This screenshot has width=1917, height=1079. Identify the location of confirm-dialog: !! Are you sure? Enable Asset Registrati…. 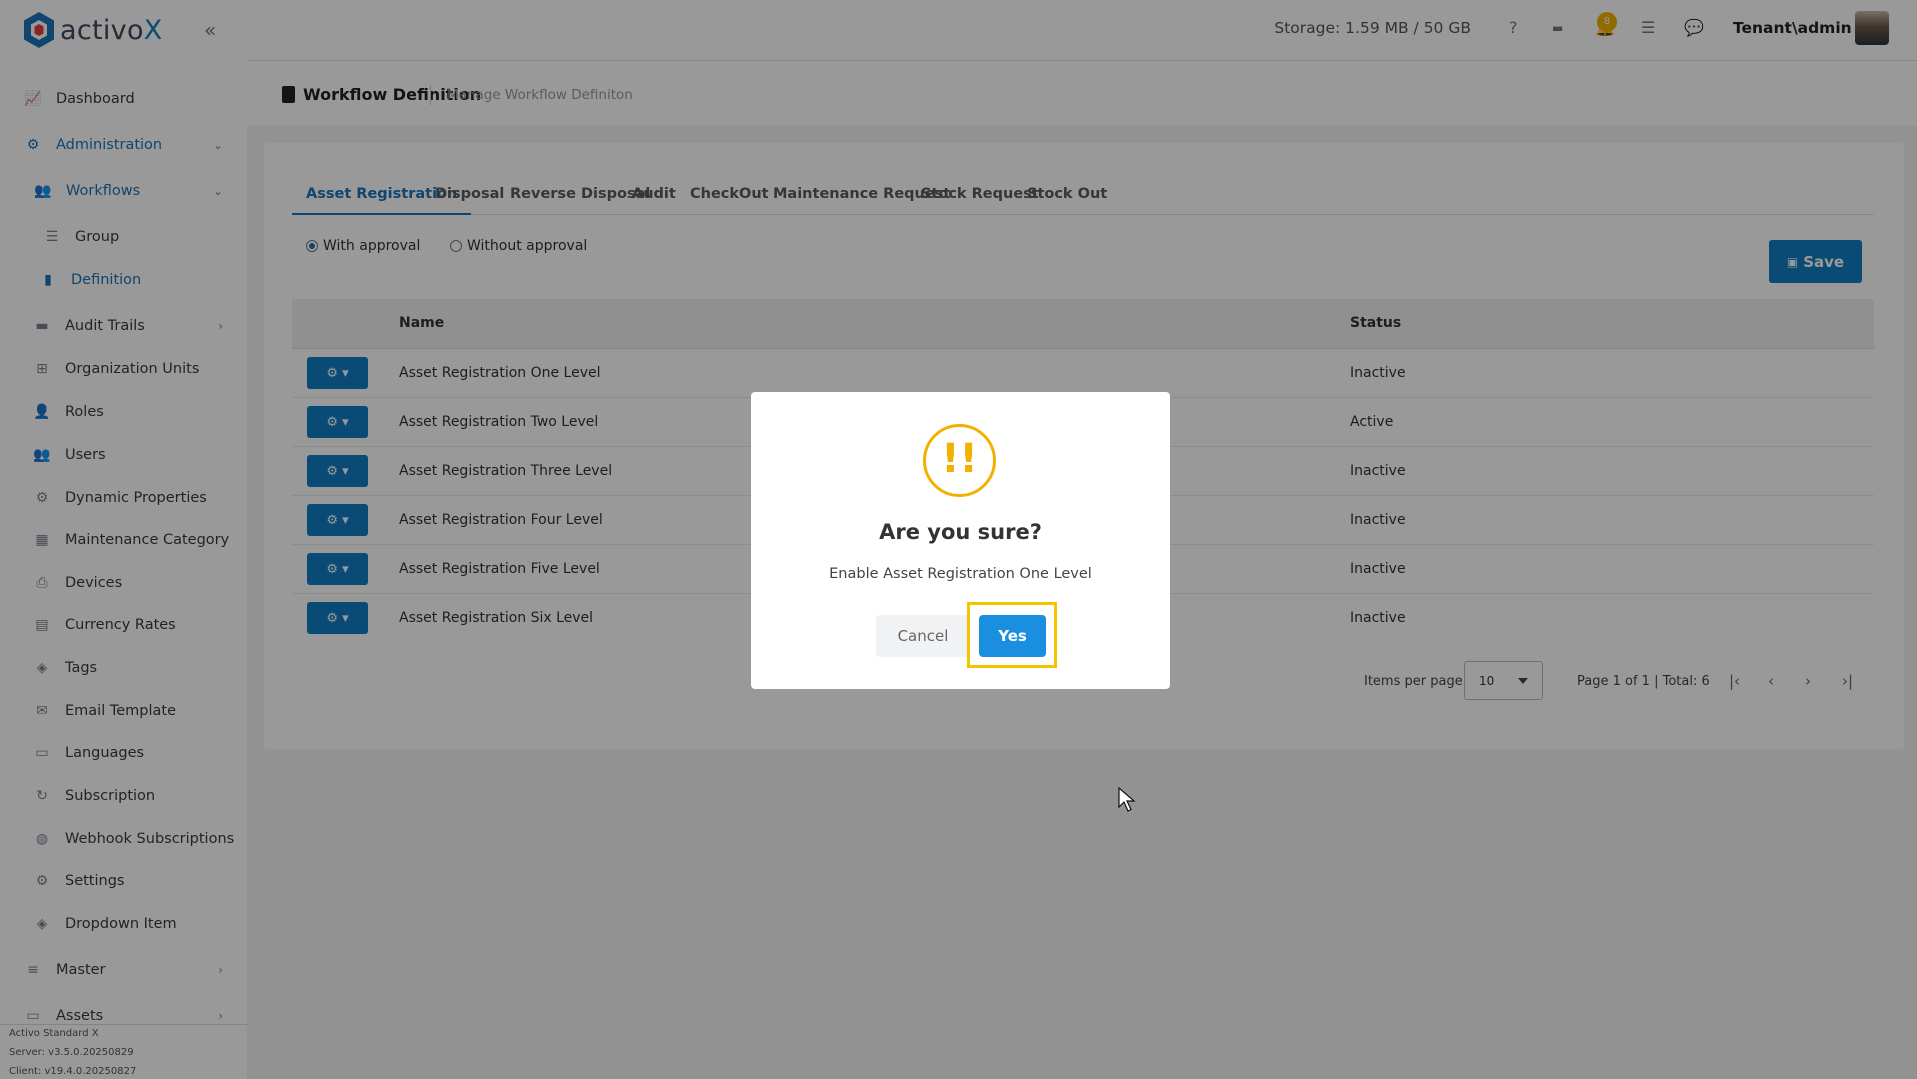
(960, 540).